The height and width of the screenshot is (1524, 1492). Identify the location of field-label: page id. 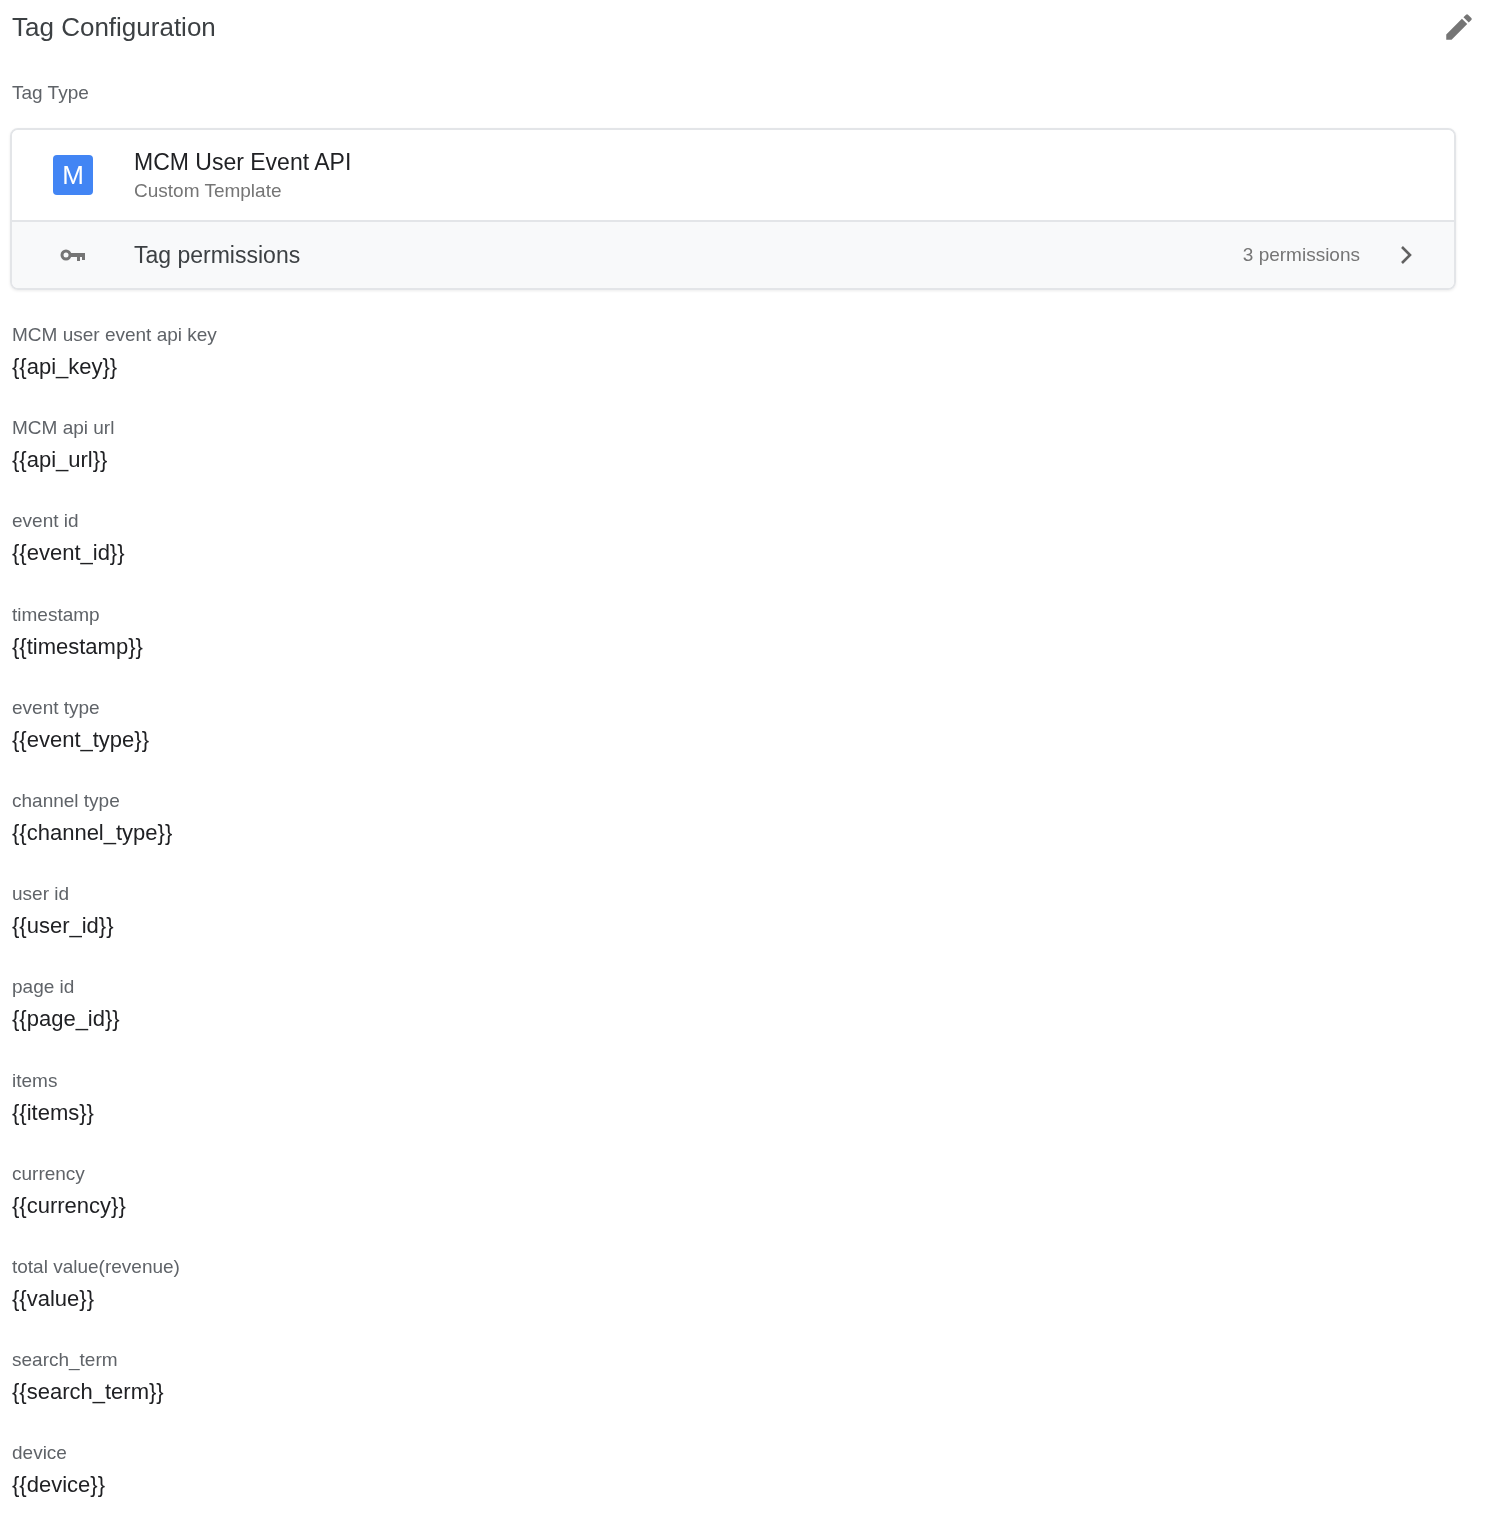
(44, 987).